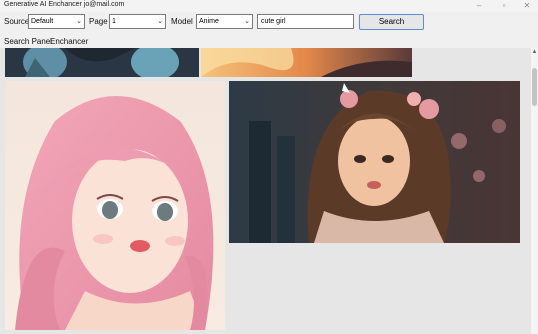  I want to click on minimize-icon: –, so click(479, 6).